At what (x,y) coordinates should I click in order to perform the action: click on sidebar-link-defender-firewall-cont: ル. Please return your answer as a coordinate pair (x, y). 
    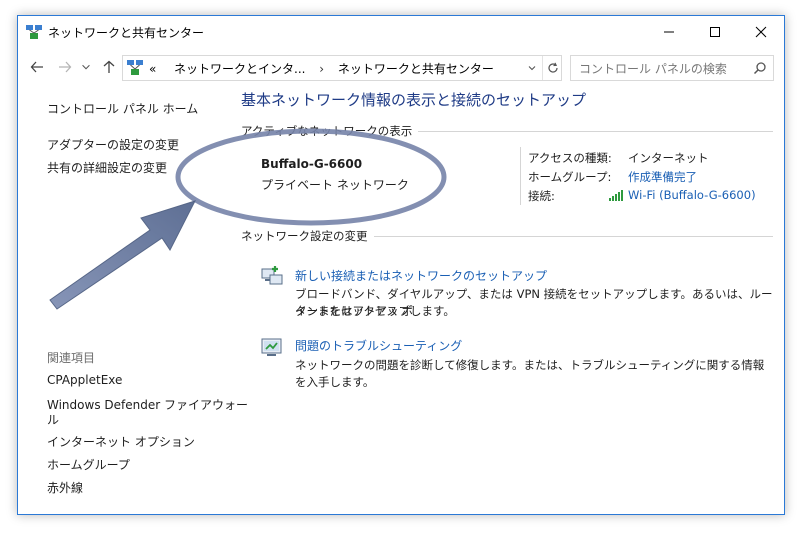
    Looking at the image, I should click on (53, 419).